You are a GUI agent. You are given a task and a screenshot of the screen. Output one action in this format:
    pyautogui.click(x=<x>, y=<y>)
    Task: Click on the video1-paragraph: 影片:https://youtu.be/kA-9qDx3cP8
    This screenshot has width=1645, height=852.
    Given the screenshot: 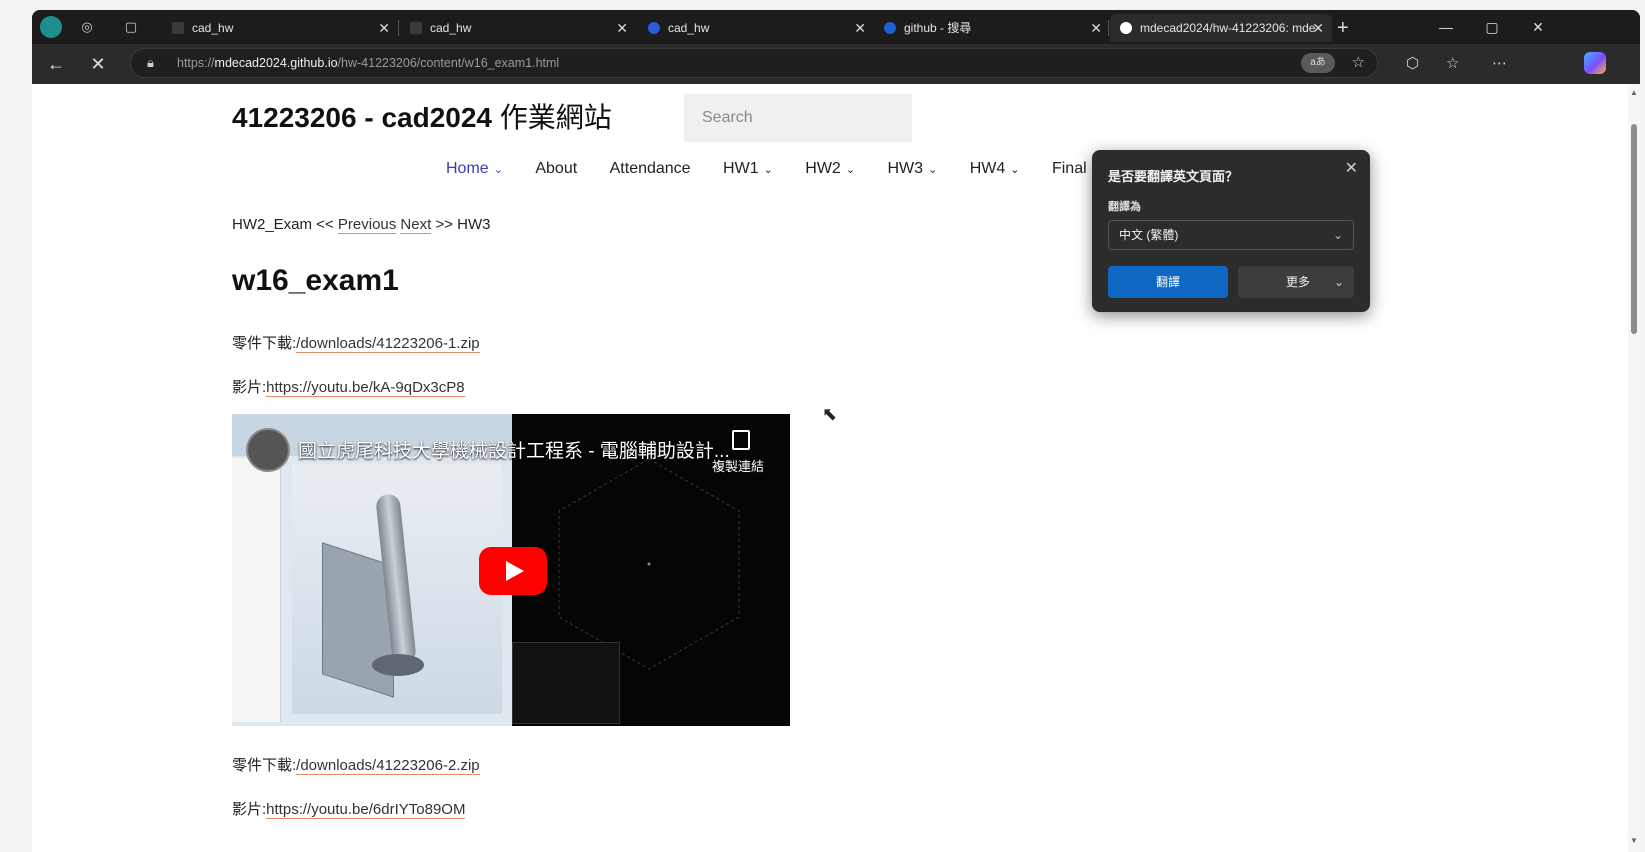 What is the action you would take?
    pyautogui.click(x=348, y=386)
    